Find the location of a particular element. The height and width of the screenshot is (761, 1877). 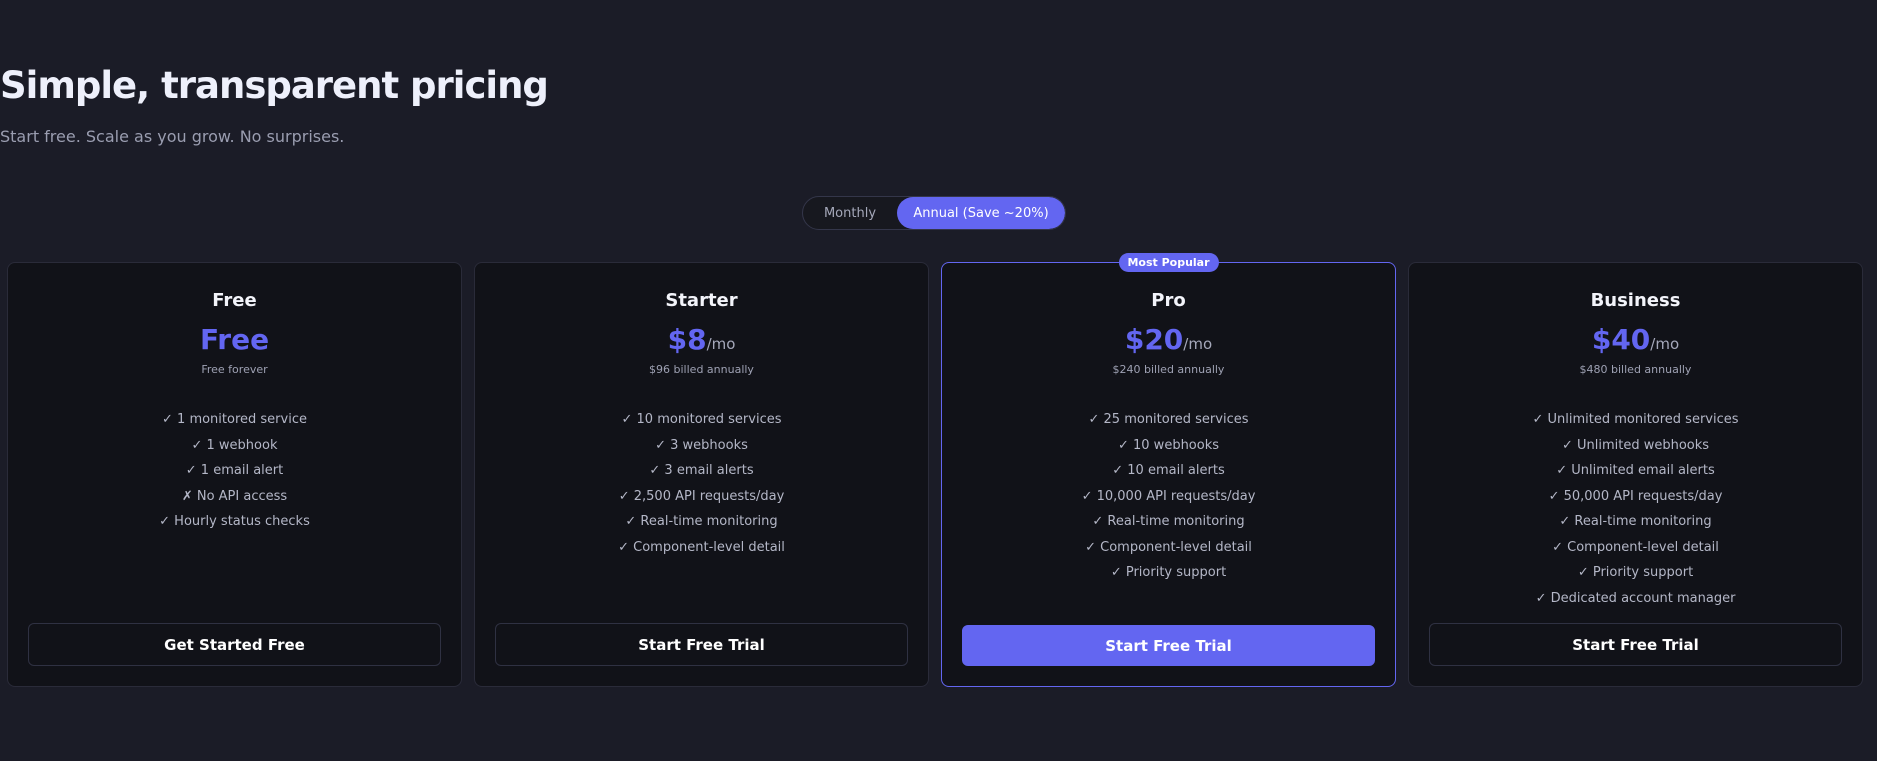

billing-note: $240 billed annually is located at coordinates (1168, 369).